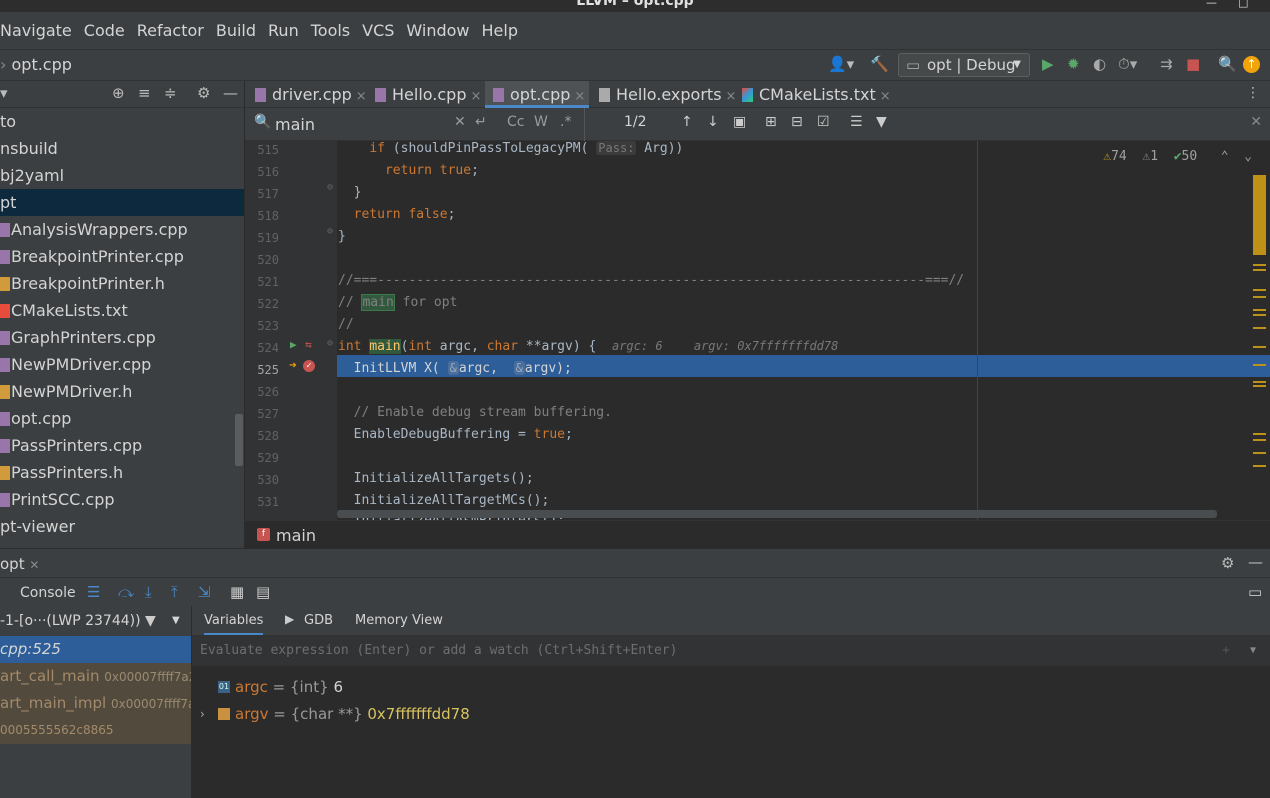 This screenshot has height=798, width=1270. Describe the element at coordinates (481, 122) in the screenshot. I see `new-line-icon: ↵` at that location.